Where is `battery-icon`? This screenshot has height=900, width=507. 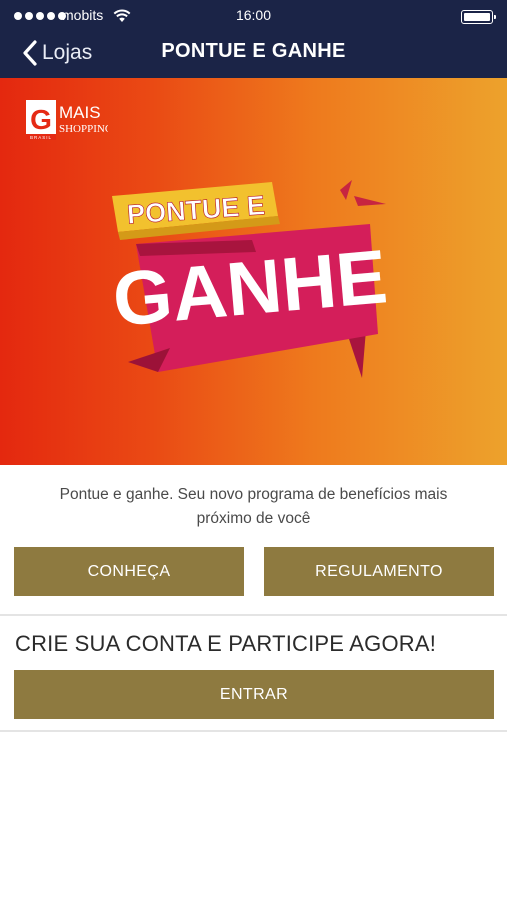
battery-icon is located at coordinates (478, 17).